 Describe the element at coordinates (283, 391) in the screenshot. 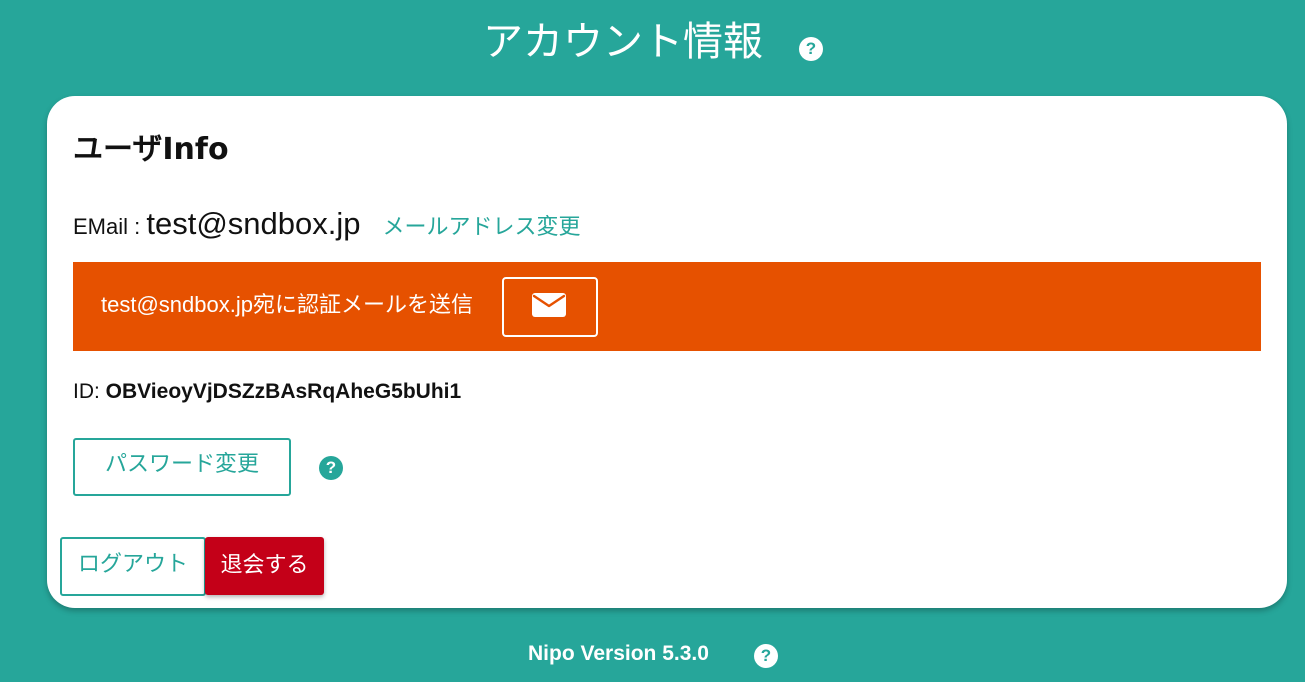

I see `id-value: OBVieoyVjDSZzBAsRqAheG5bUhi1` at that location.